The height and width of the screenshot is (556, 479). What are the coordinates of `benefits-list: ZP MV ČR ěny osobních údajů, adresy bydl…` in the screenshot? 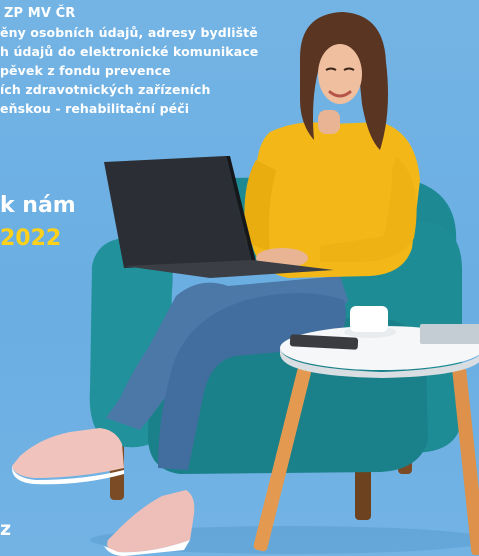 It's located at (129, 61).